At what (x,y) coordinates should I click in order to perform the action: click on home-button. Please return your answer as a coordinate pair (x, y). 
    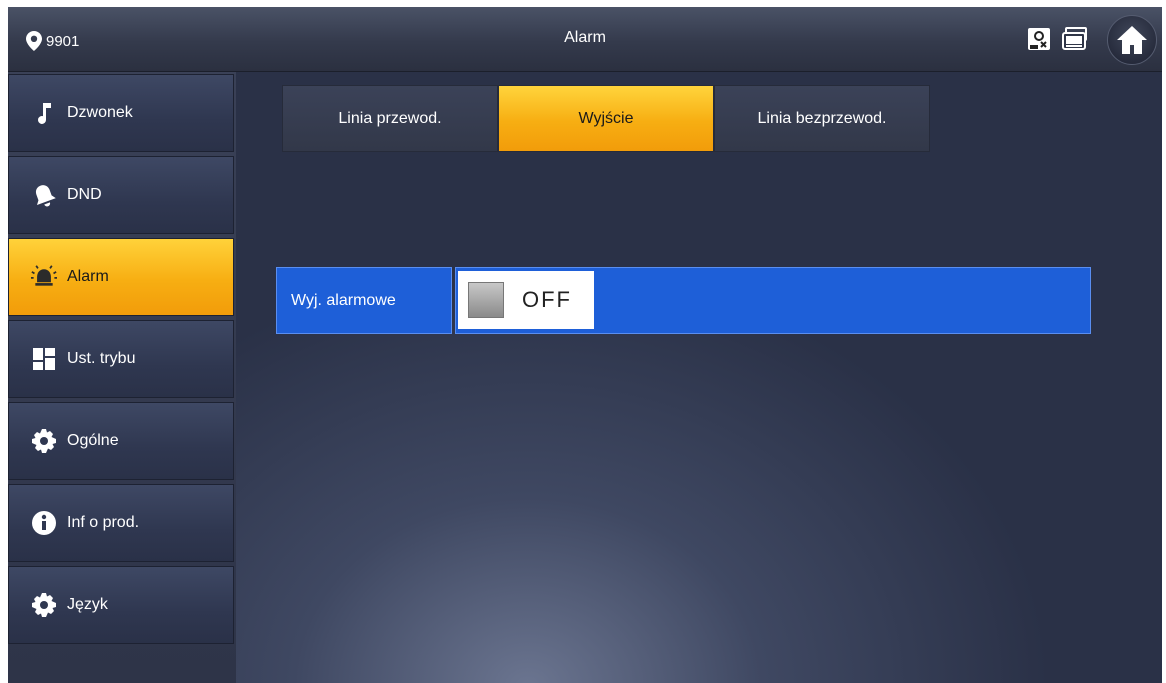
    Looking at the image, I should click on (1132, 40).